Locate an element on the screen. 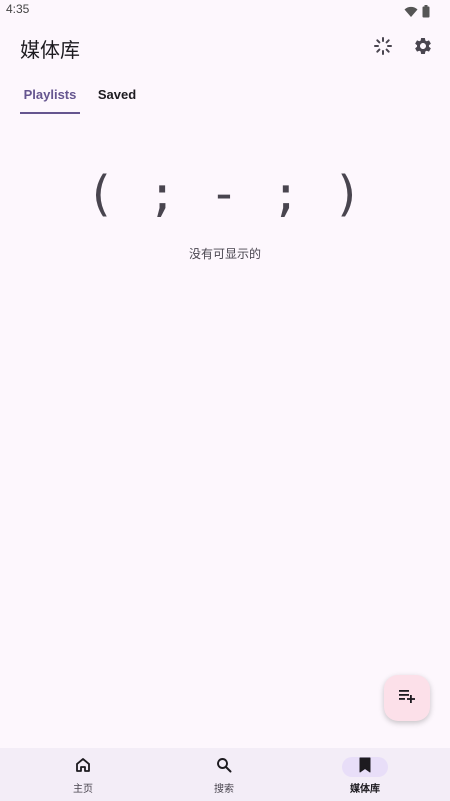 The width and height of the screenshot is (450, 801). nav-pill-home is located at coordinates (83, 767).